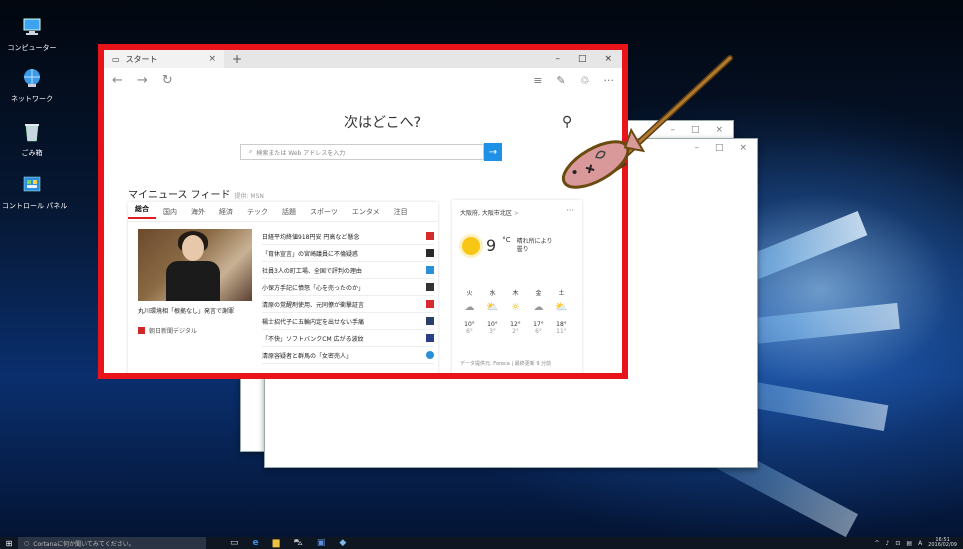 Image resolution: width=963 pixels, height=549 pixels. Describe the element at coordinates (142, 211) in the screenshot. I see `tab-category: 総合` at that location.